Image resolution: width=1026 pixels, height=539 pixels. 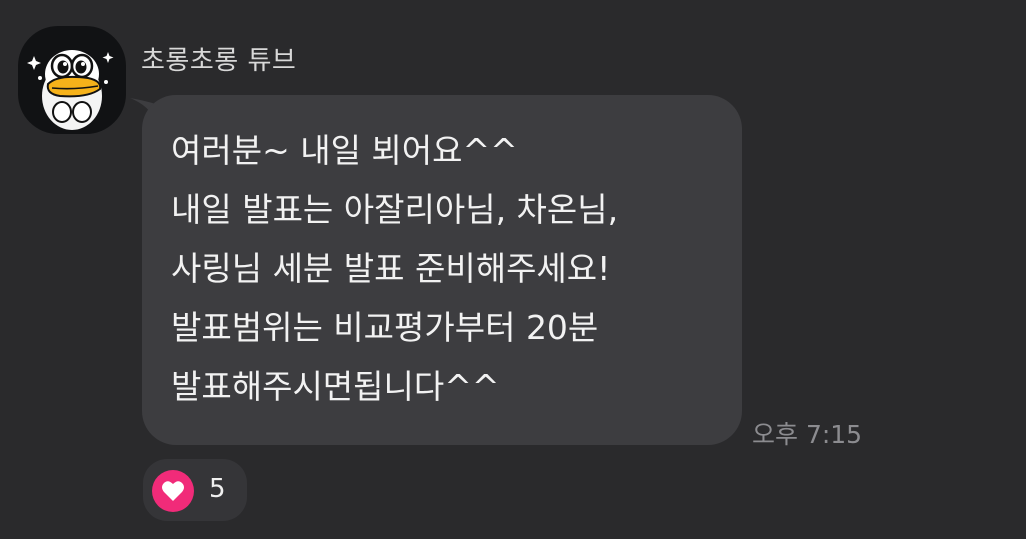 What do you see at coordinates (395, 209) in the screenshot?
I see `message-line: 내일 발표는 아잘리아님, 차온님,` at bounding box center [395, 209].